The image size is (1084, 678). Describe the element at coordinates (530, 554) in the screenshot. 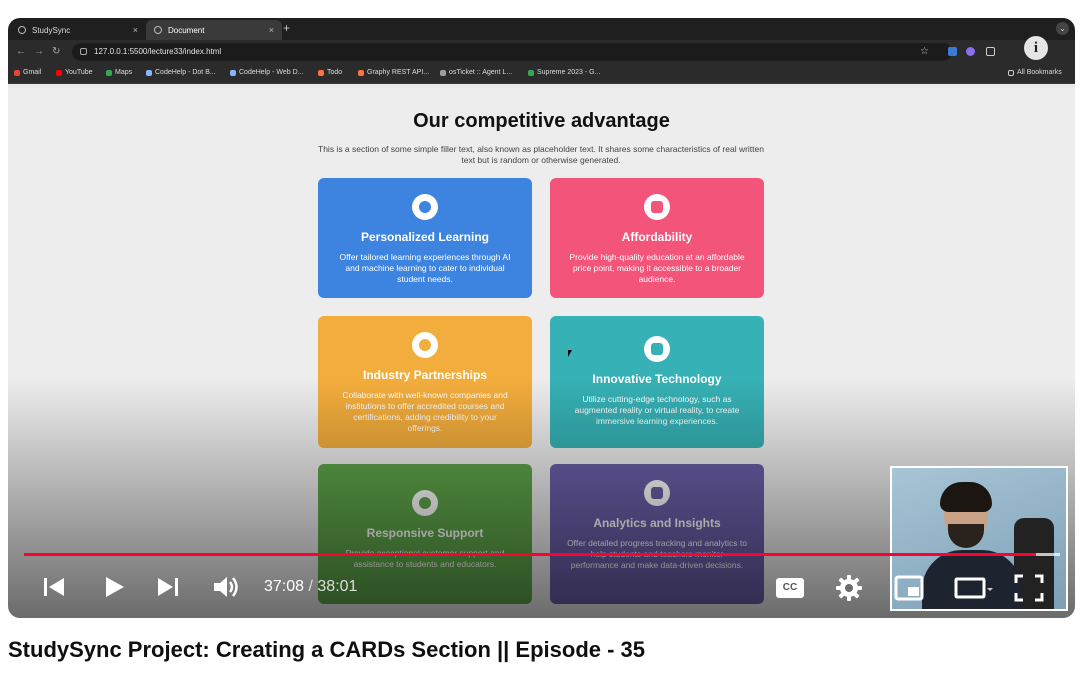

I see `progress-played` at that location.